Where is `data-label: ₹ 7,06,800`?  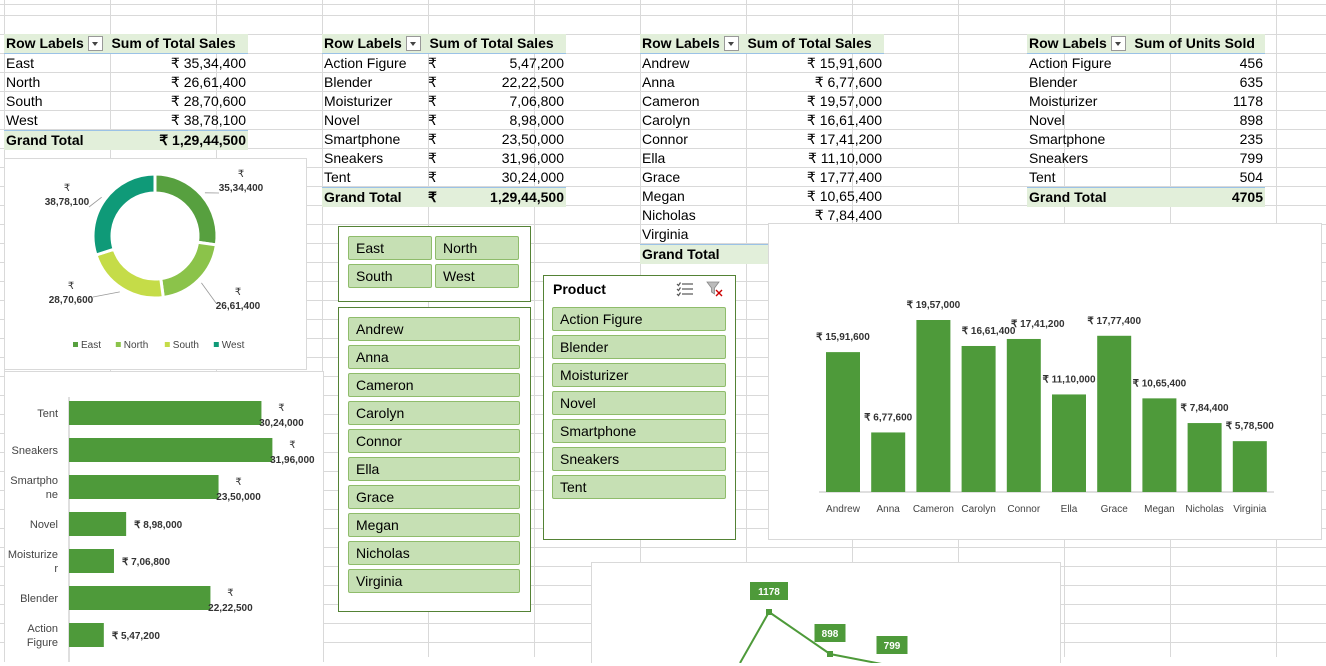
data-label: ₹ 7,06,800 is located at coordinates (146, 562).